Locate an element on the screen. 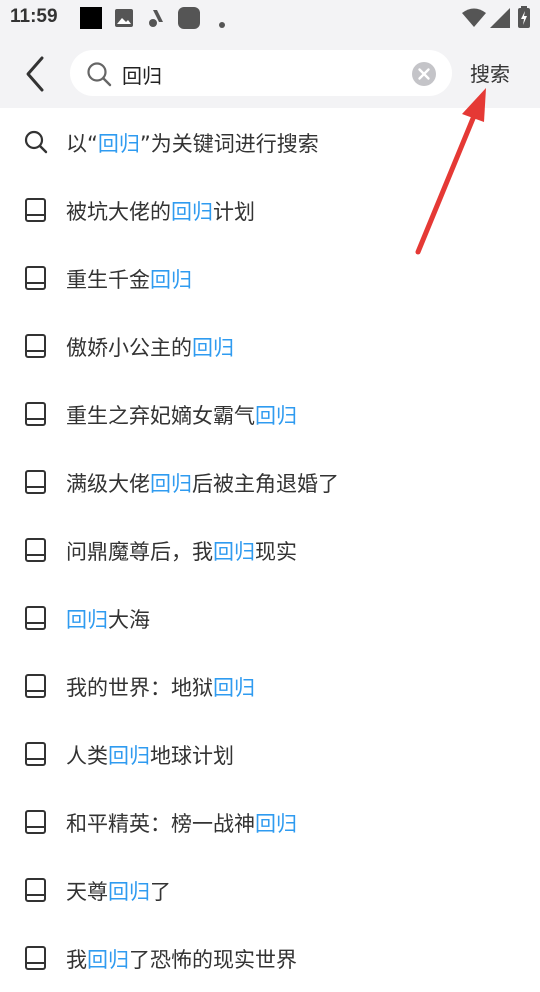 The height and width of the screenshot is (992, 540). annotation-arrow is located at coordinates (450, 171).